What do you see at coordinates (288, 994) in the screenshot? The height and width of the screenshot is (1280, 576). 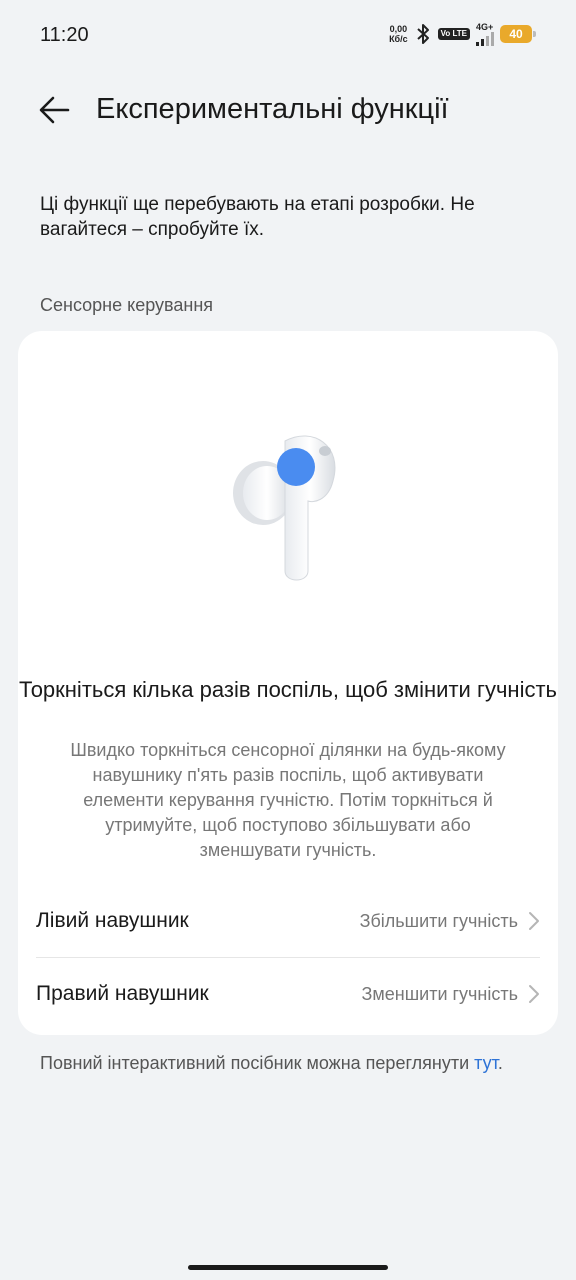 I see `right-earbud-row: Правий навушник Зменшити гучність` at bounding box center [288, 994].